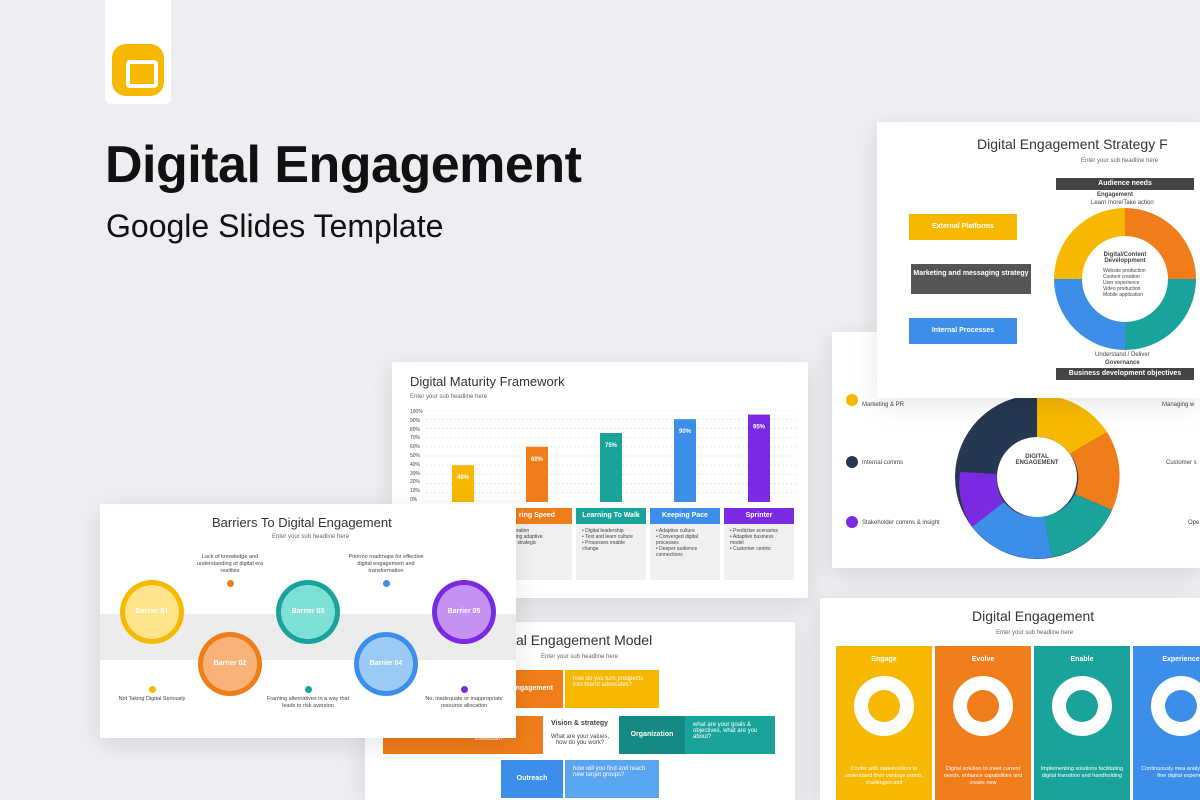 Image resolution: width=1200 pixels, height=800 pixels. What do you see at coordinates (611, 456) in the screenshot?
I see `bar-chart: 40% 60% 75% 90% 95%` at bounding box center [611, 456].